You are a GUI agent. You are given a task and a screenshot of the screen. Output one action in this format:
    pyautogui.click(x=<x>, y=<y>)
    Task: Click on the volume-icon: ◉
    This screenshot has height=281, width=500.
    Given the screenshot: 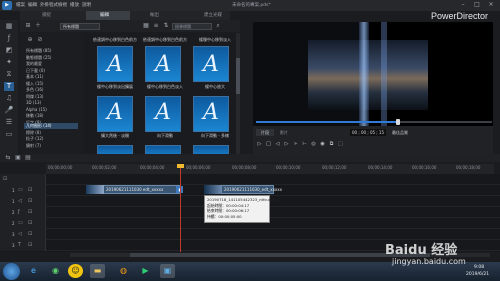 What is the action you would take?
    pyautogui.click(x=322, y=144)
    